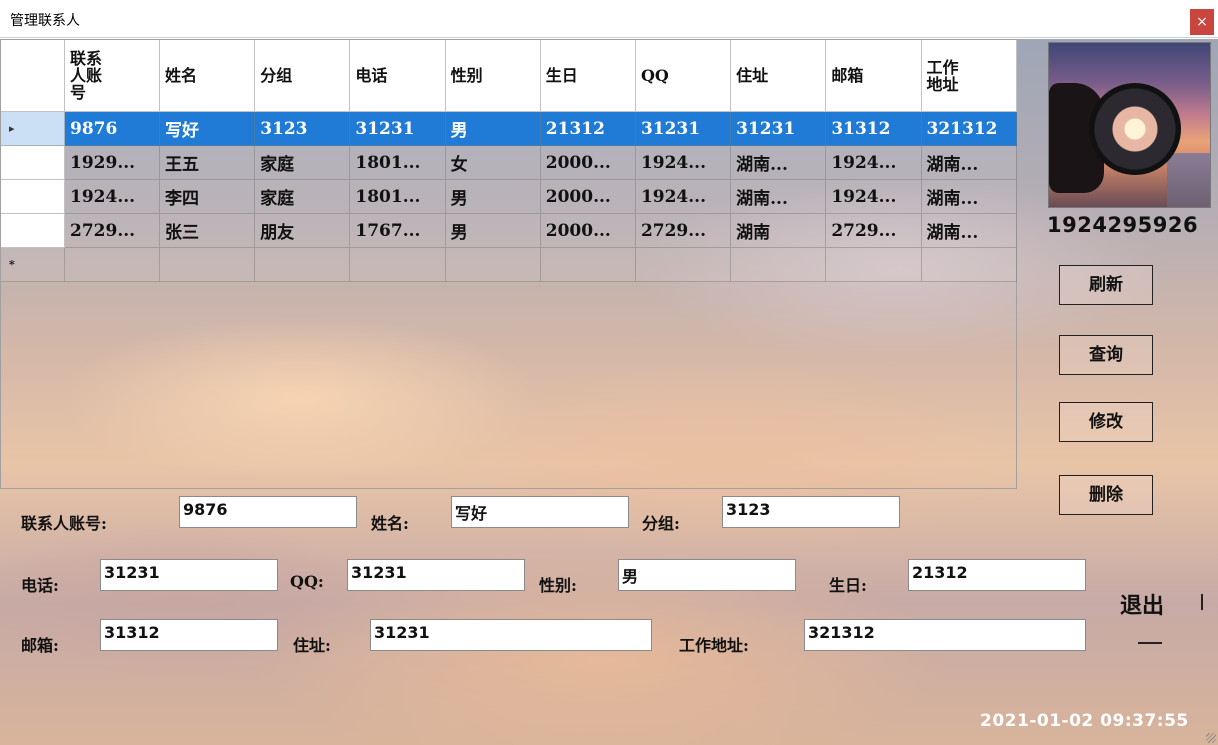 Image resolution: width=1218 pixels, height=745 pixels. What do you see at coordinates (1202, 22) in the screenshot?
I see `close-button: ×` at bounding box center [1202, 22].